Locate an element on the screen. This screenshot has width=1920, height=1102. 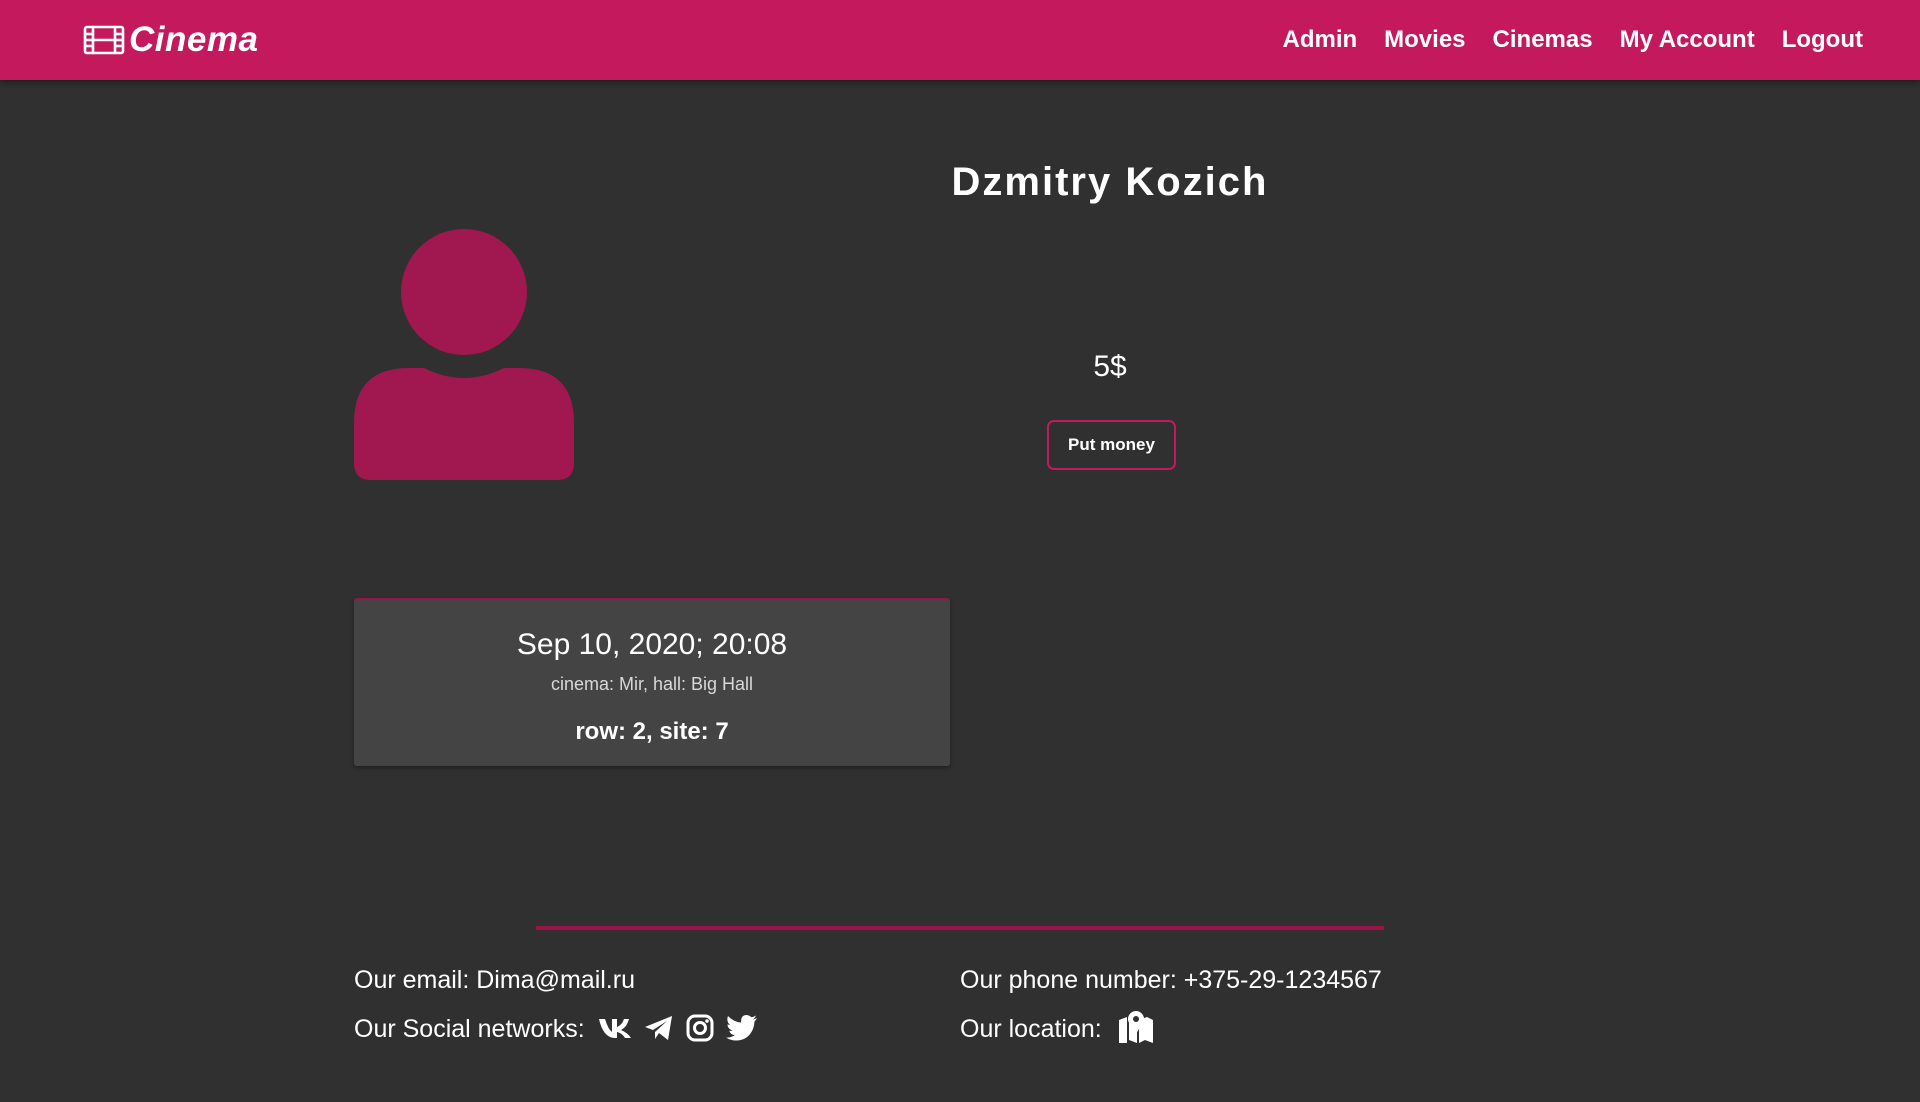
footer-location-label: Our location: is located at coordinates (1031, 1029).